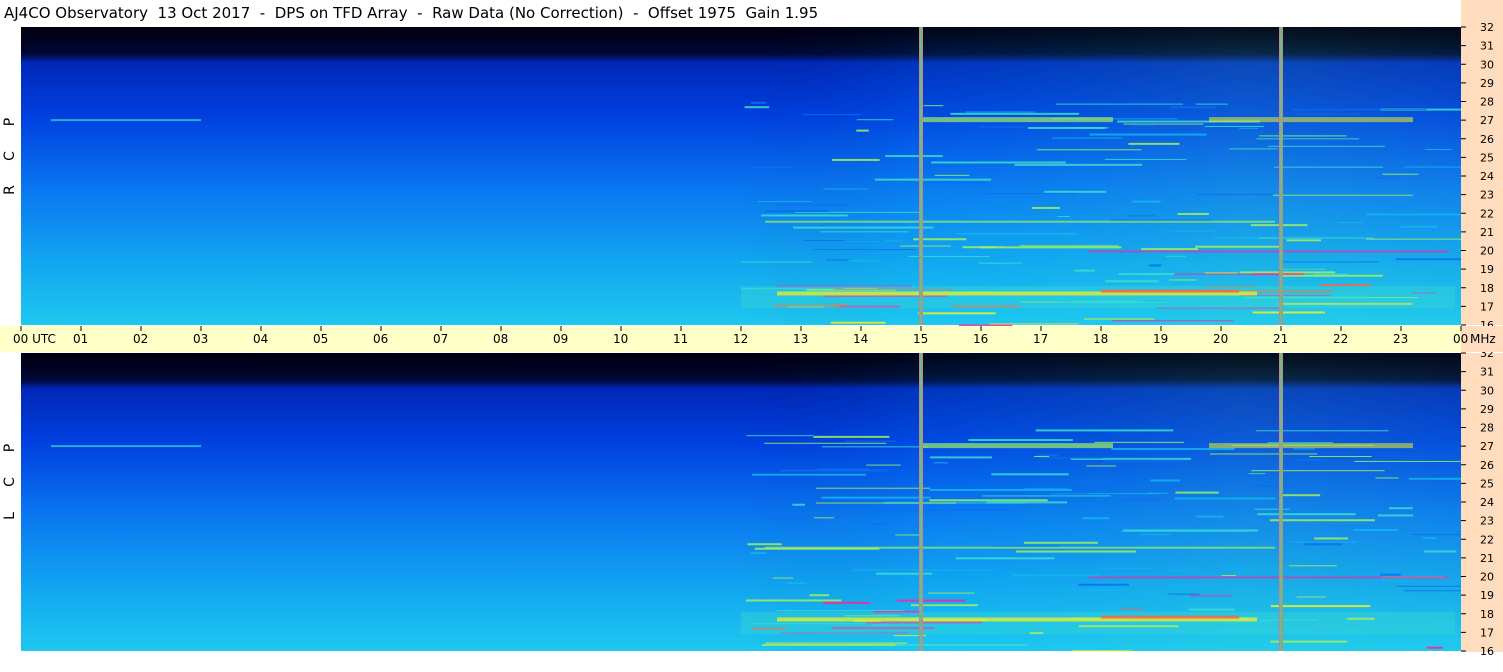  What do you see at coordinates (1487, 651) in the screenshot?
I see `freq-tick-label-lcp: 16` at bounding box center [1487, 651].